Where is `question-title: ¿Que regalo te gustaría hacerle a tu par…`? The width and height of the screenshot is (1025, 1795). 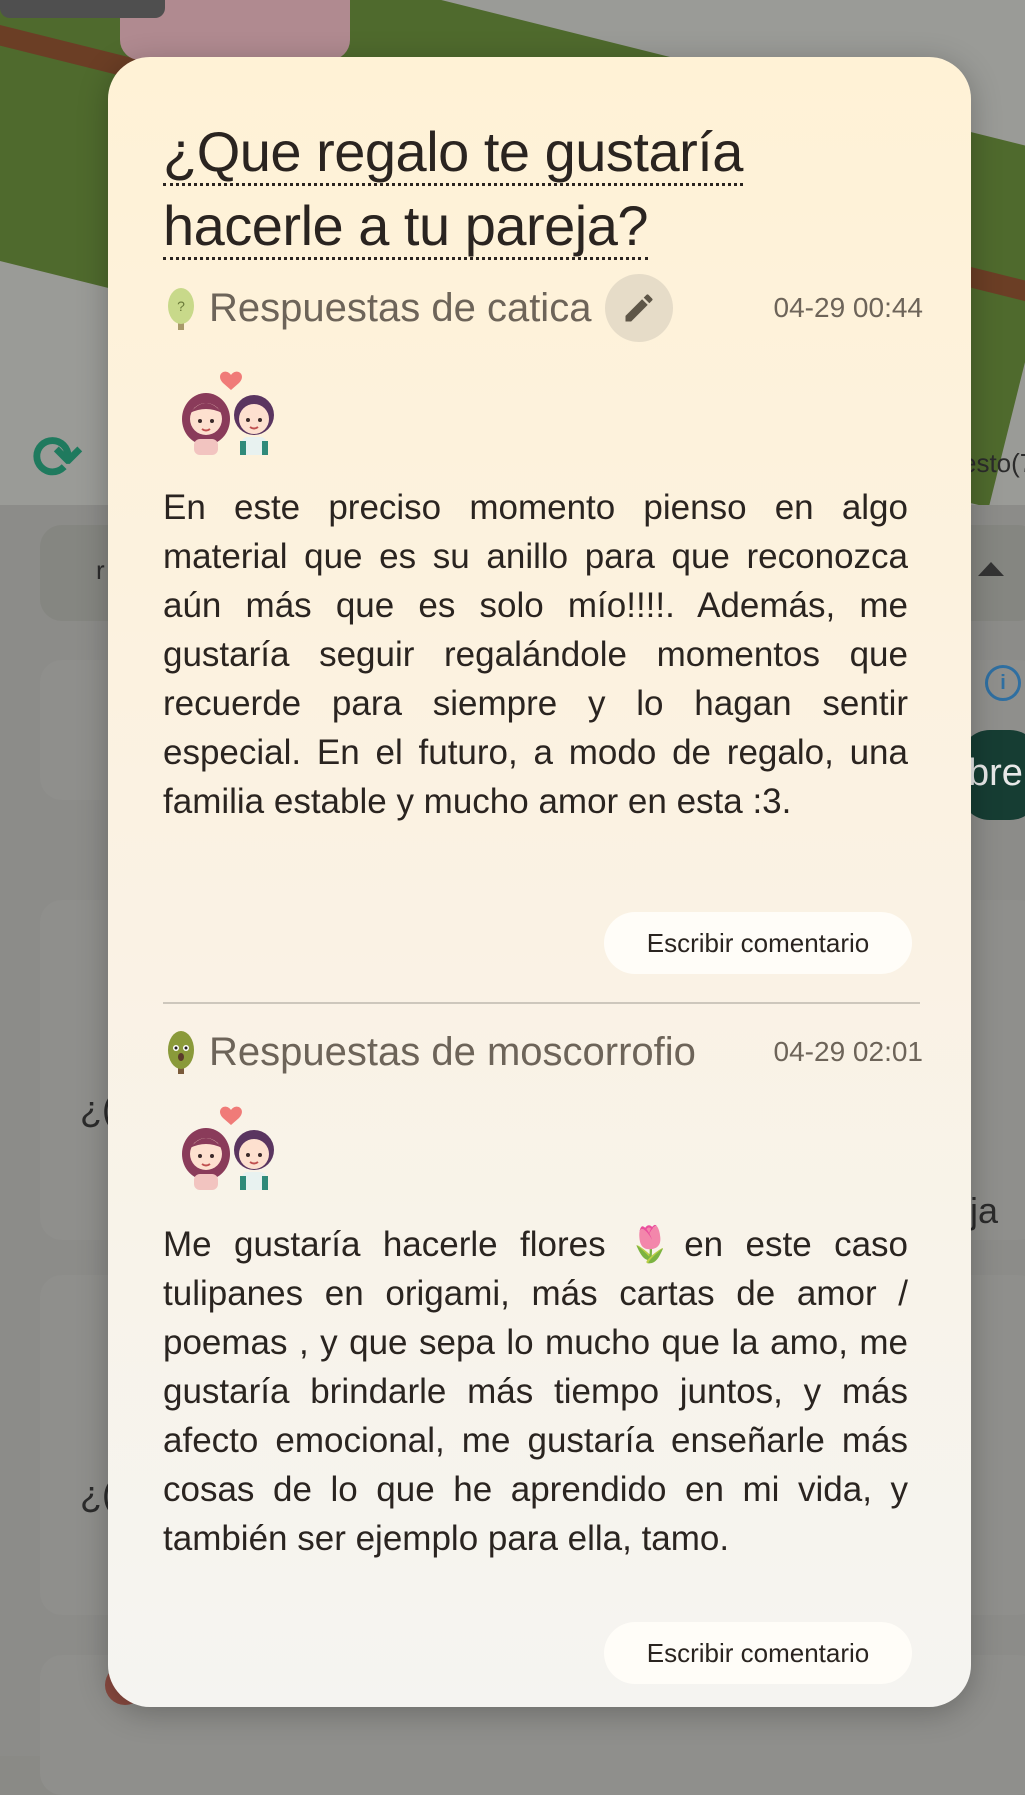
question-title: ¿Que regalo te gustaría hacerle a tu par… is located at coordinates (543, 189).